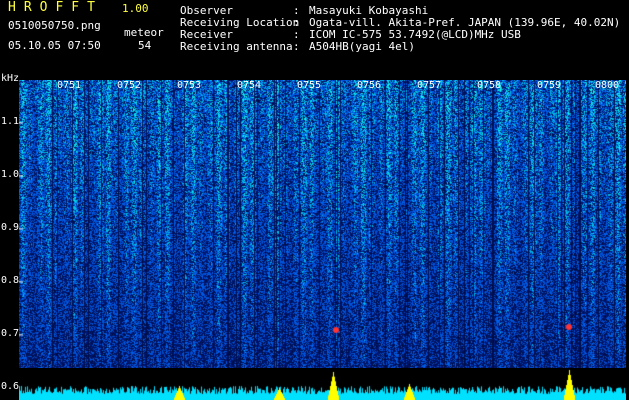  Describe the element at coordinates (54, 45) in the screenshot. I see `date-time: 05.10.05 07:50` at that location.